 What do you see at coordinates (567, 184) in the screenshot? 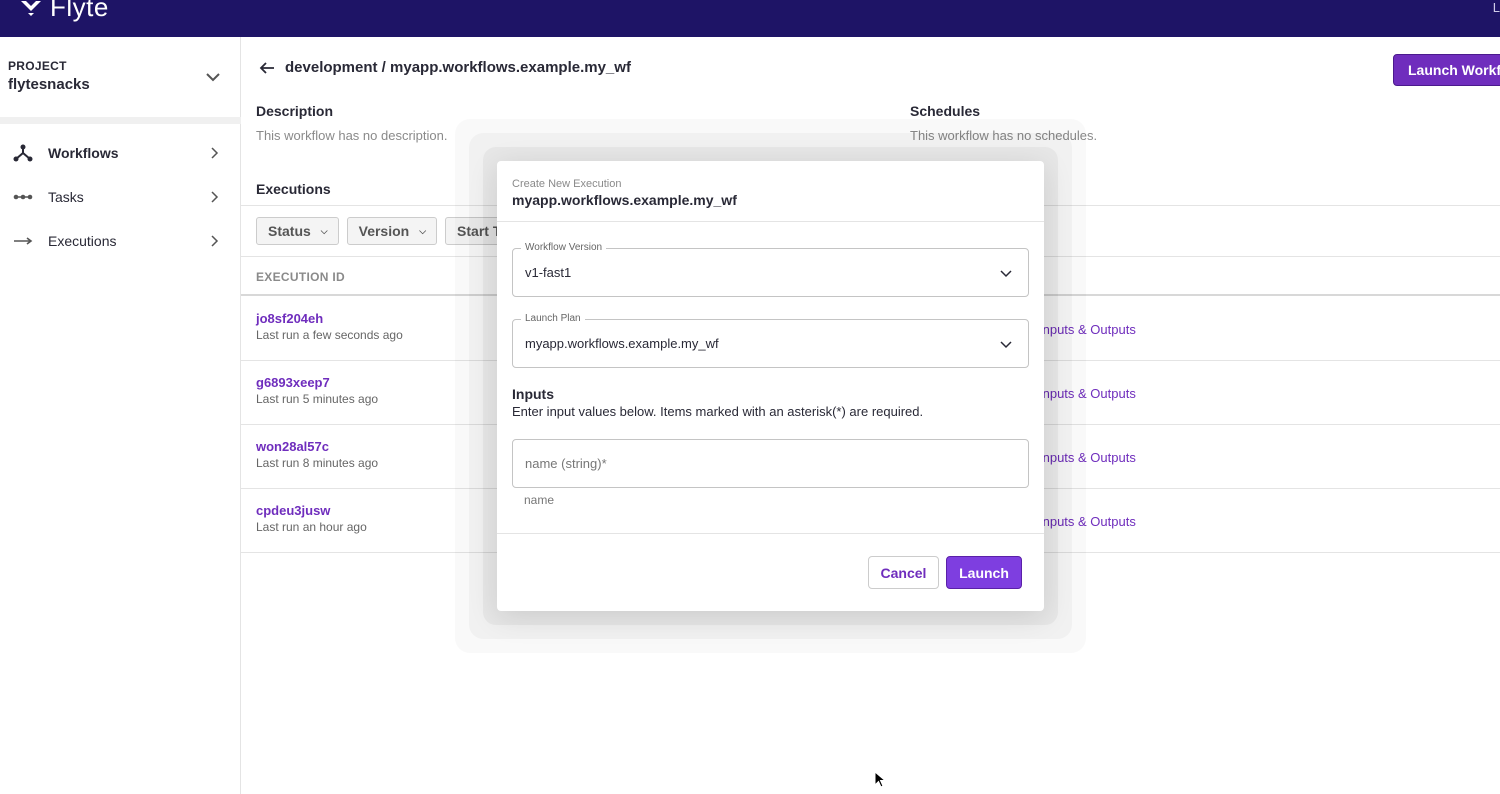
I see `dialog-subtitle: Create New Execution` at bounding box center [567, 184].